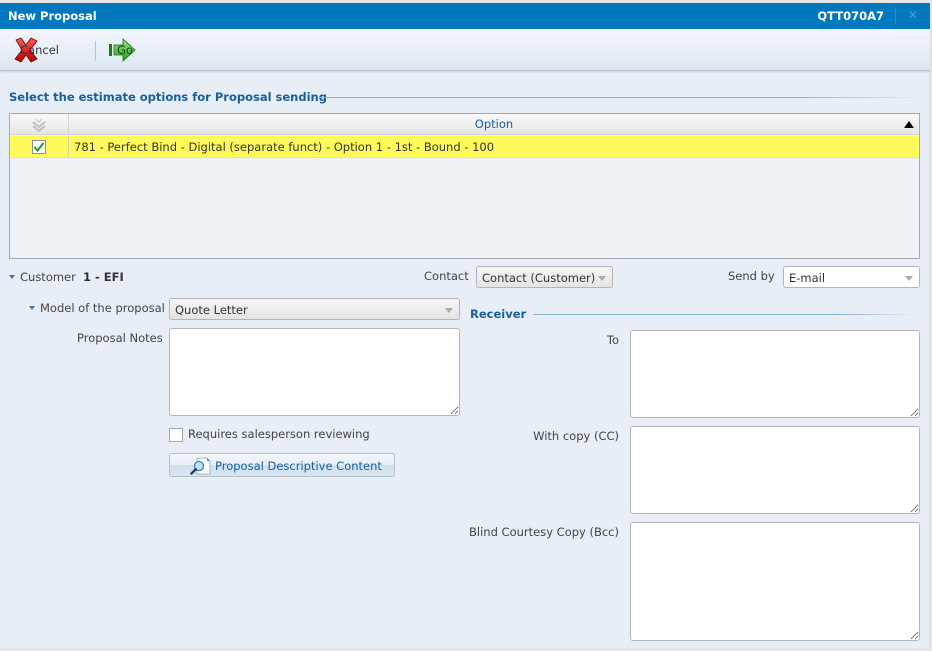 The image size is (932, 651). What do you see at coordinates (200, 466) in the screenshot?
I see `document-search-icon` at bounding box center [200, 466].